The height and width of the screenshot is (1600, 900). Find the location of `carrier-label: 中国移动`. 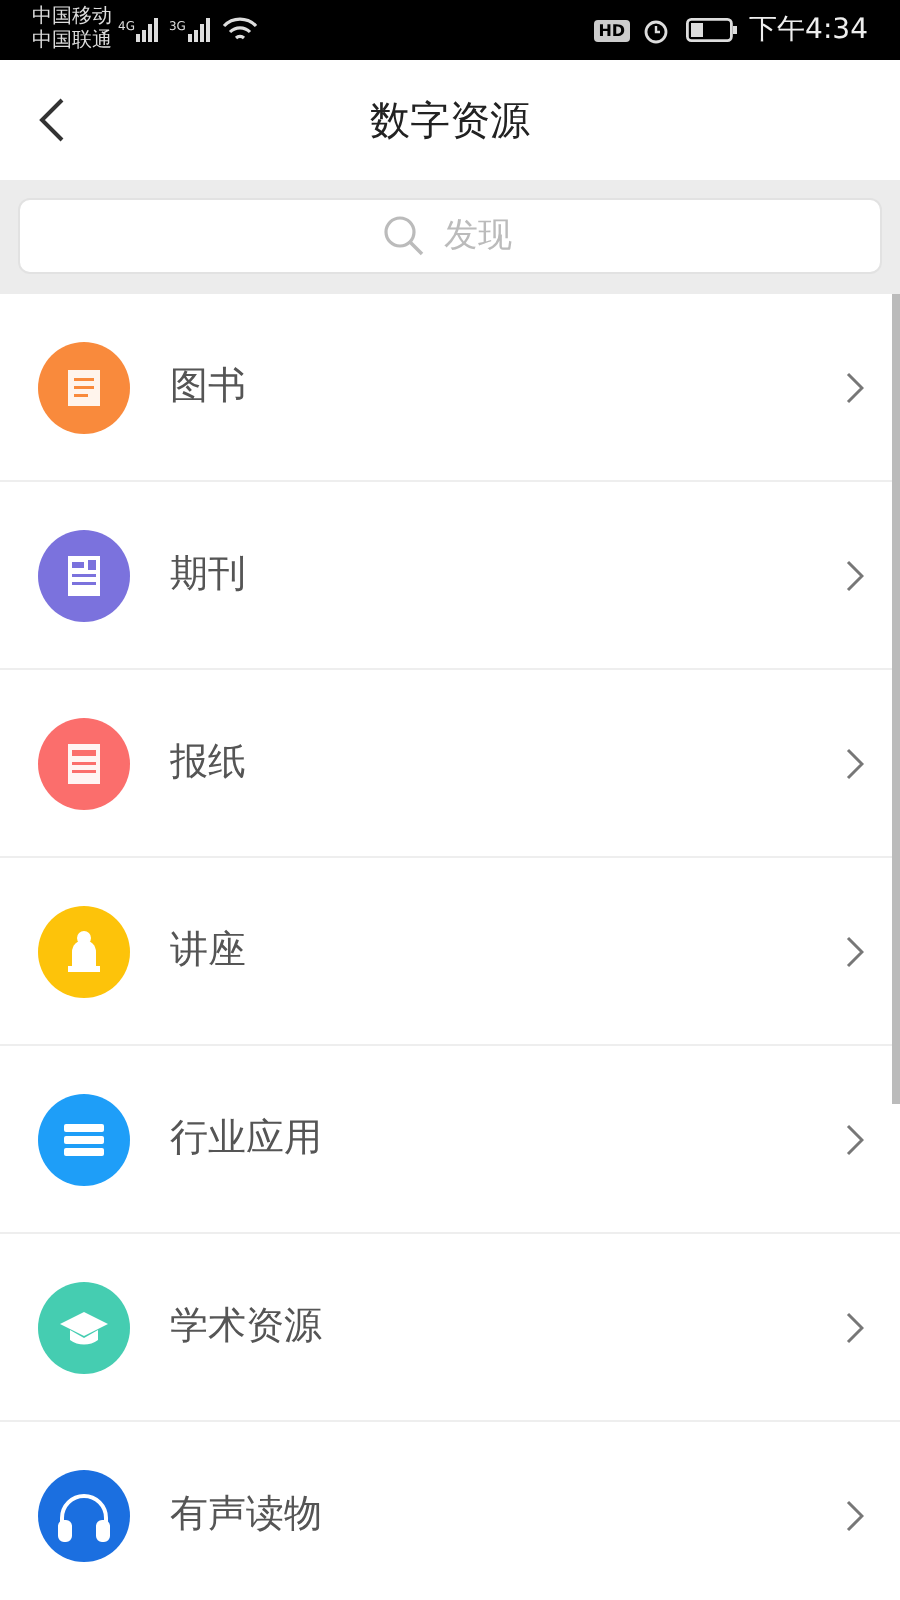

carrier-label: 中国移动 is located at coordinates (72, 17).